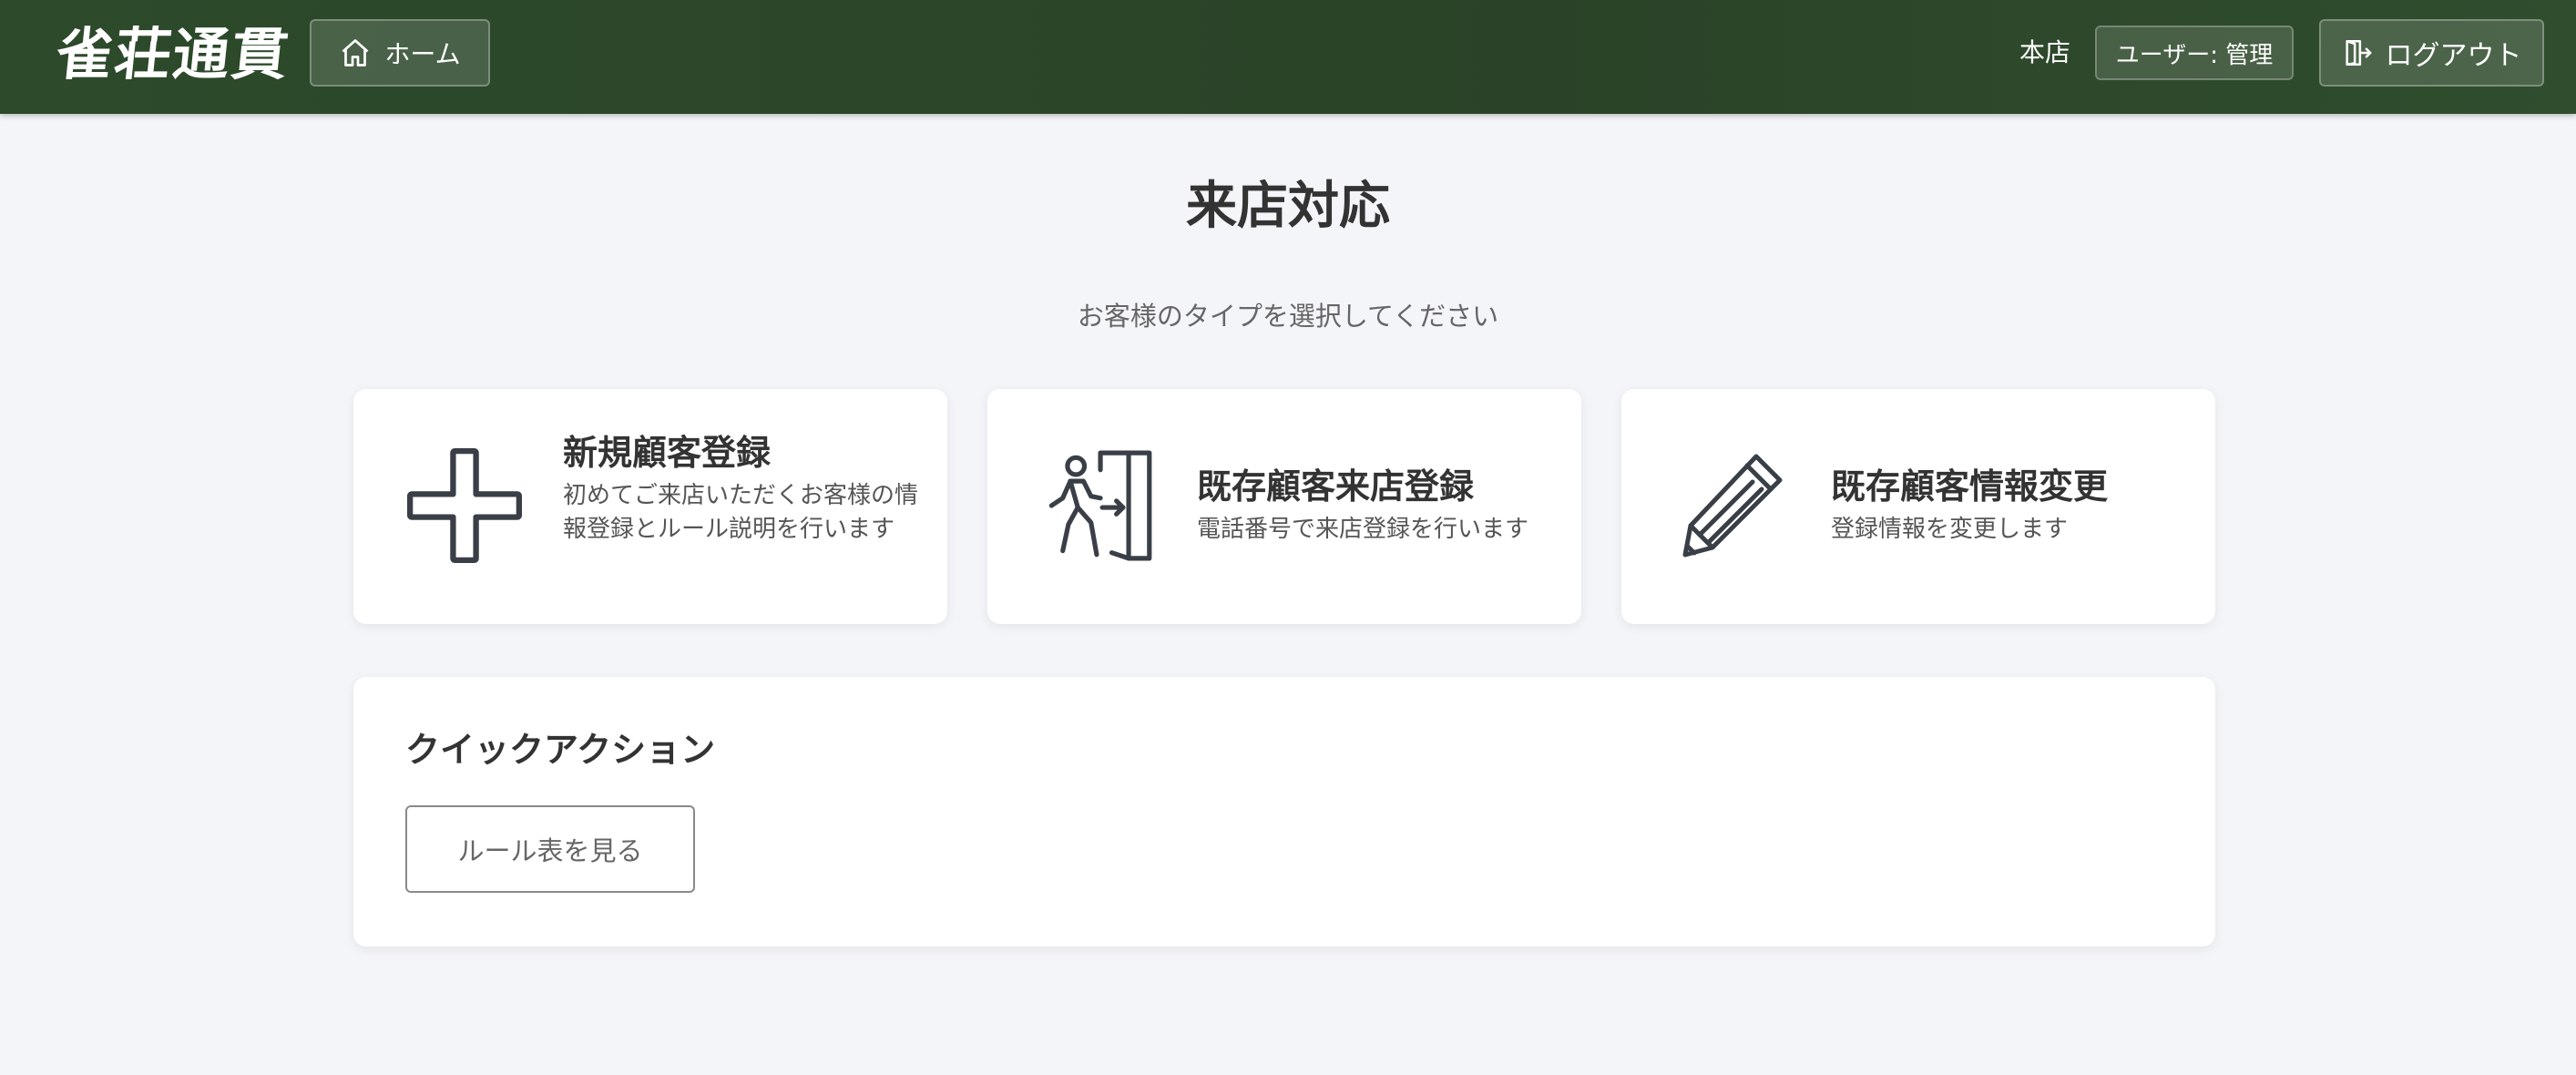 The image size is (2576, 1075). Describe the element at coordinates (1970, 487) in the screenshot. I see `card-title: 既存顧客情報変更` at that location.